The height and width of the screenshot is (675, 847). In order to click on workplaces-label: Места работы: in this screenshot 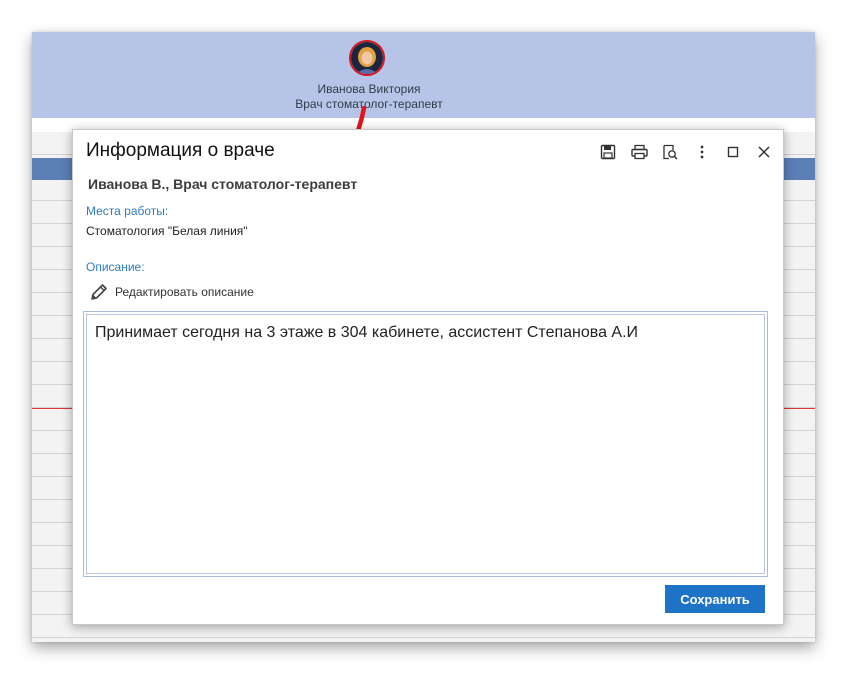, I will do `click(127, 211)`.